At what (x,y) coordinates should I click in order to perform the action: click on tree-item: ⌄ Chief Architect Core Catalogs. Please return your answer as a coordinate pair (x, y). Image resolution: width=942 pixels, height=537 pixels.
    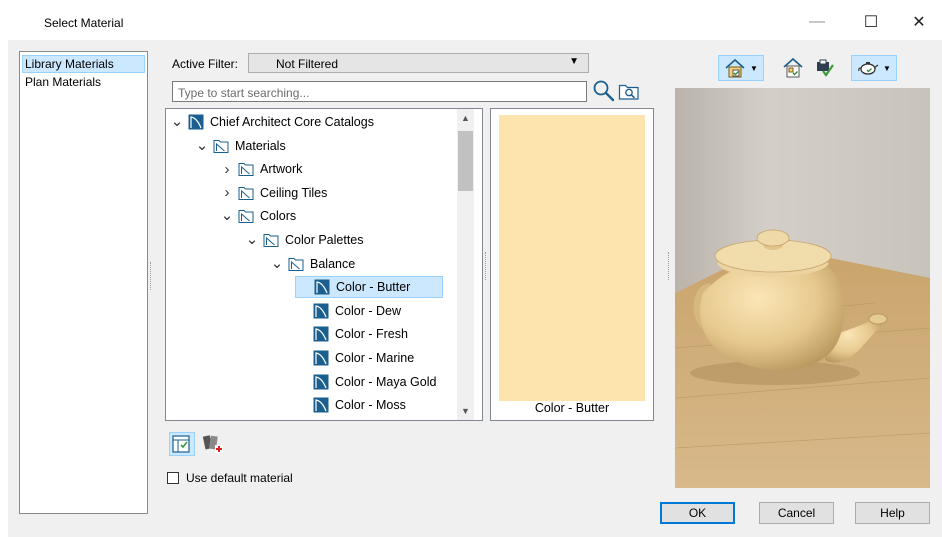
    Looking at the image, I should click on (272, 122).